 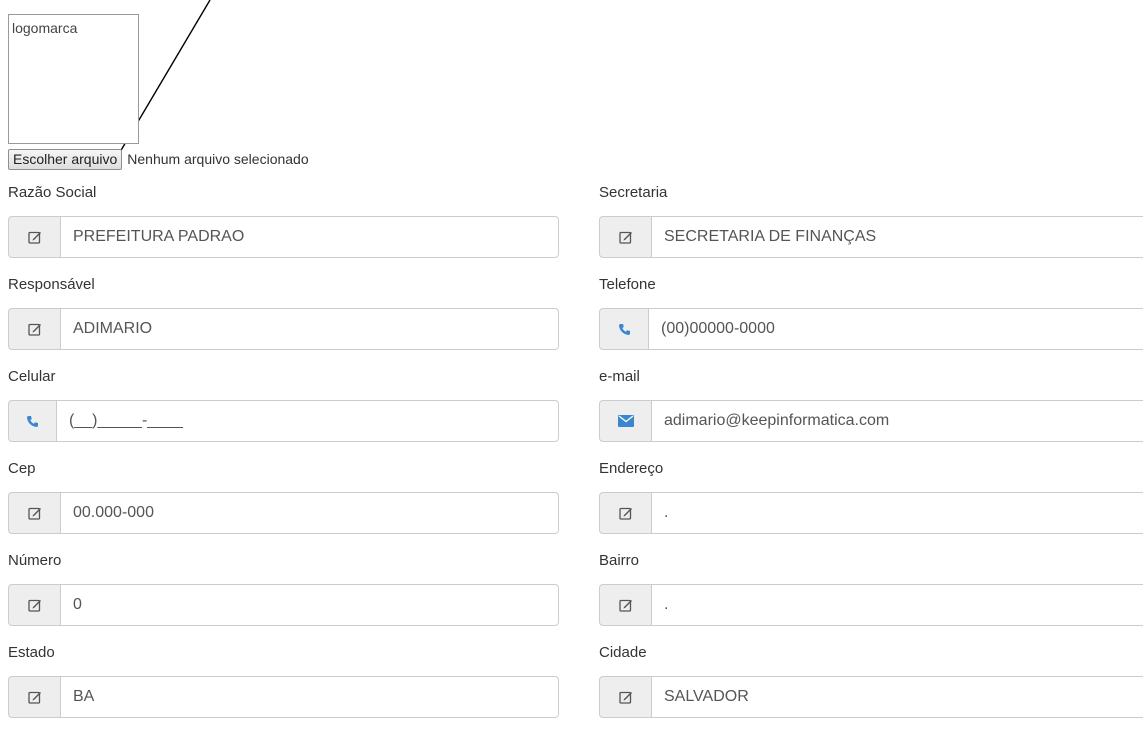 I want to click on numero-label: Número, so click(x=35, y=560).